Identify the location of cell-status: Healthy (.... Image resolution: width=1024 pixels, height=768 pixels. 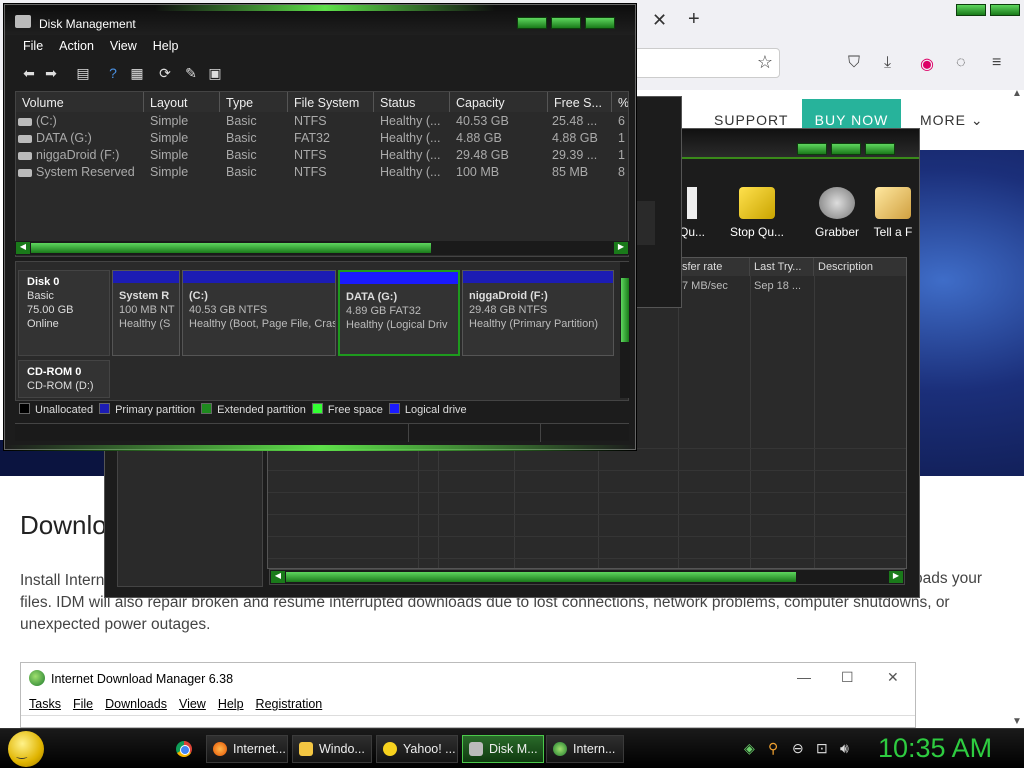
(410, 121).